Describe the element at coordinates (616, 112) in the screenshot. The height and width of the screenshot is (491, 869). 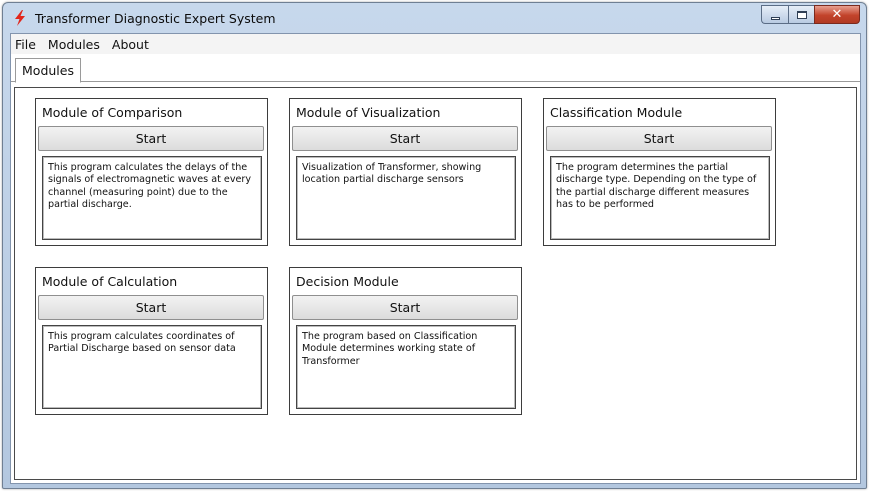
I see `module-title: Classification Module` at that location.